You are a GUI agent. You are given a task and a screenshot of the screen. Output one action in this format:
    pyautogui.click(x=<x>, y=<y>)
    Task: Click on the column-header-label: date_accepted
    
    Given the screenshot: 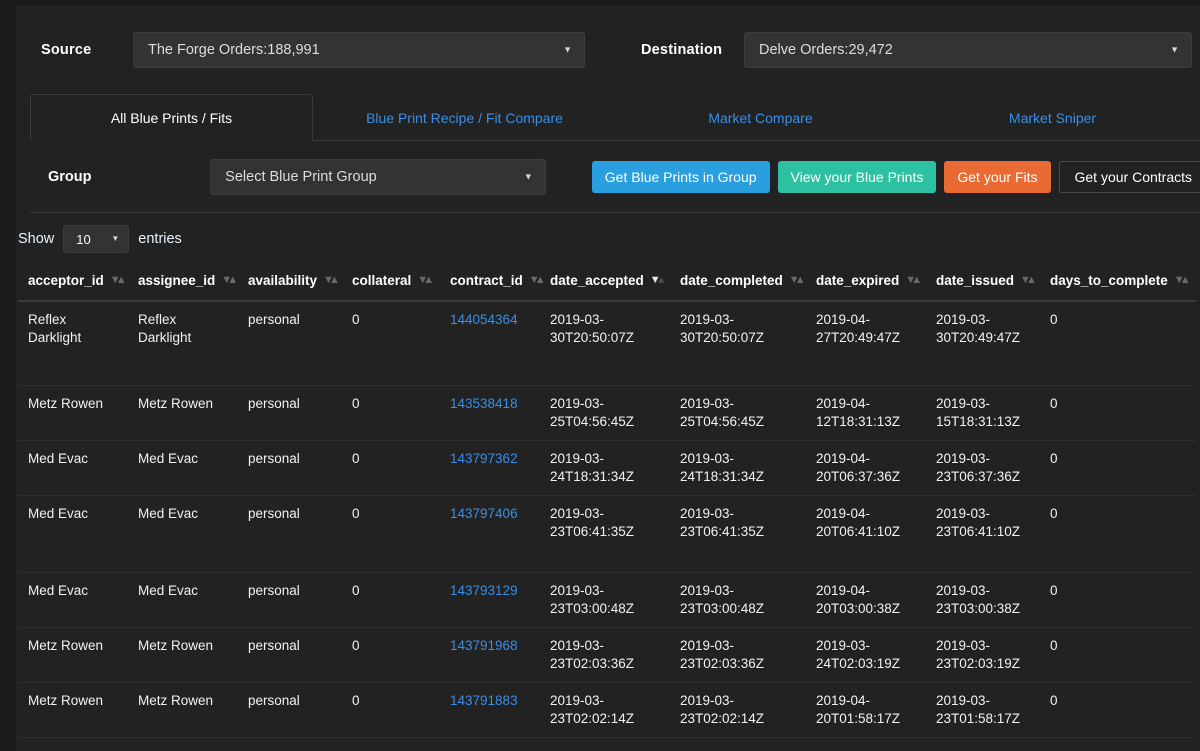 What is the action you would take?
    pyautogui.click(x=597, y=280)
    